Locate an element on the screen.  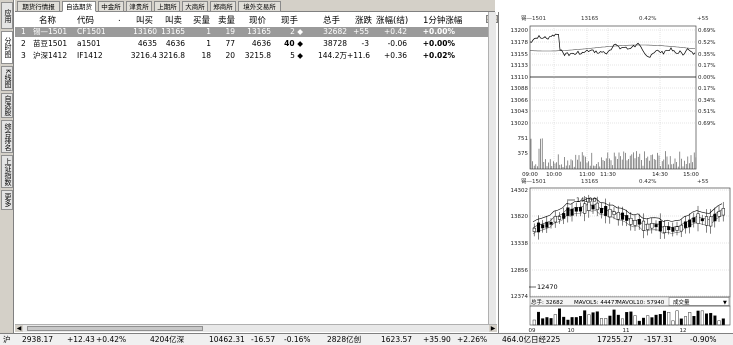
intraday-right-tick-label: 0.17% is located at coordinates (706, 66).